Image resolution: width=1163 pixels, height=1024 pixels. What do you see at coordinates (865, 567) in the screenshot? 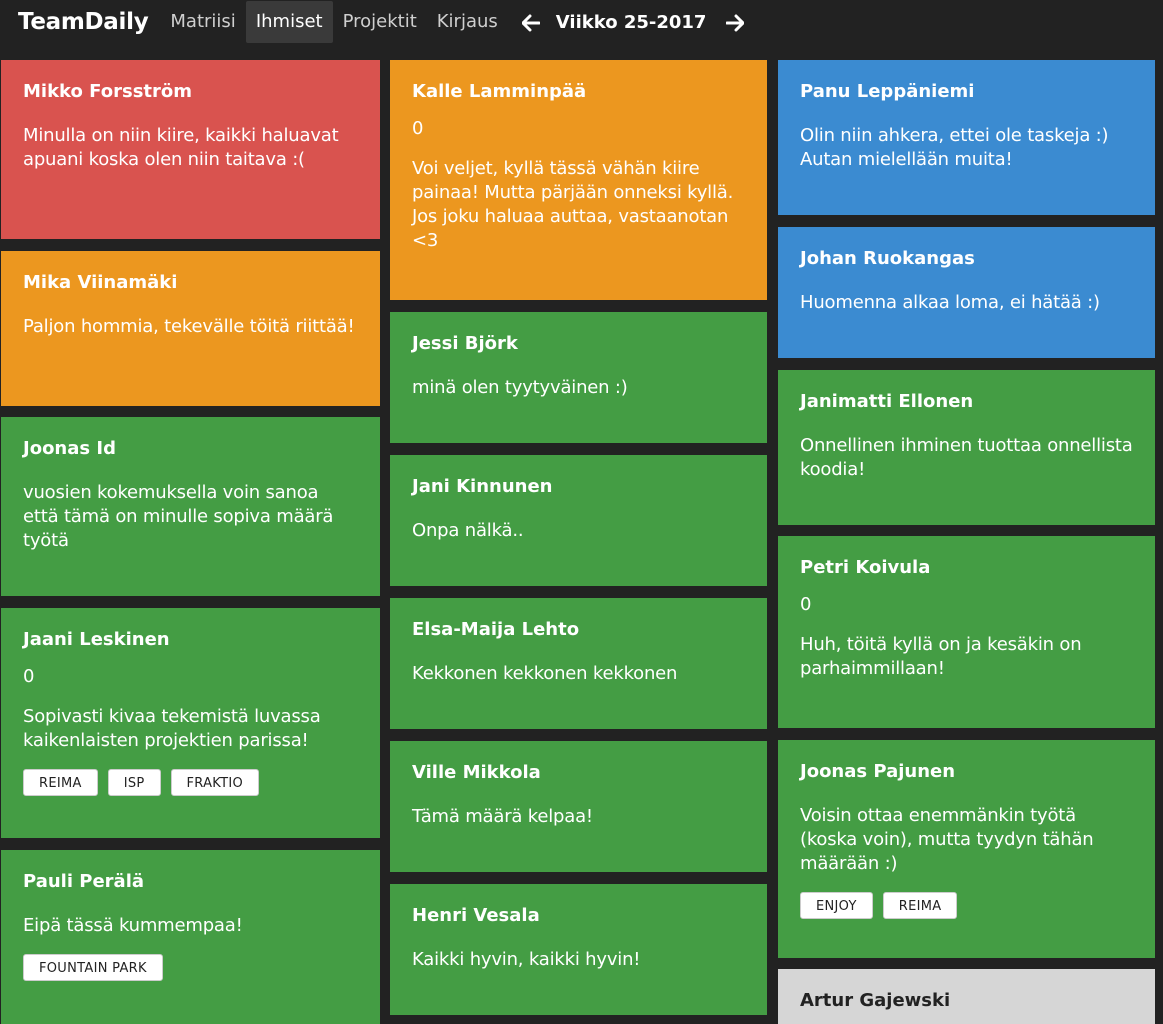
I see `person-name: Petri Koivula` at bounding box center [865, 567].